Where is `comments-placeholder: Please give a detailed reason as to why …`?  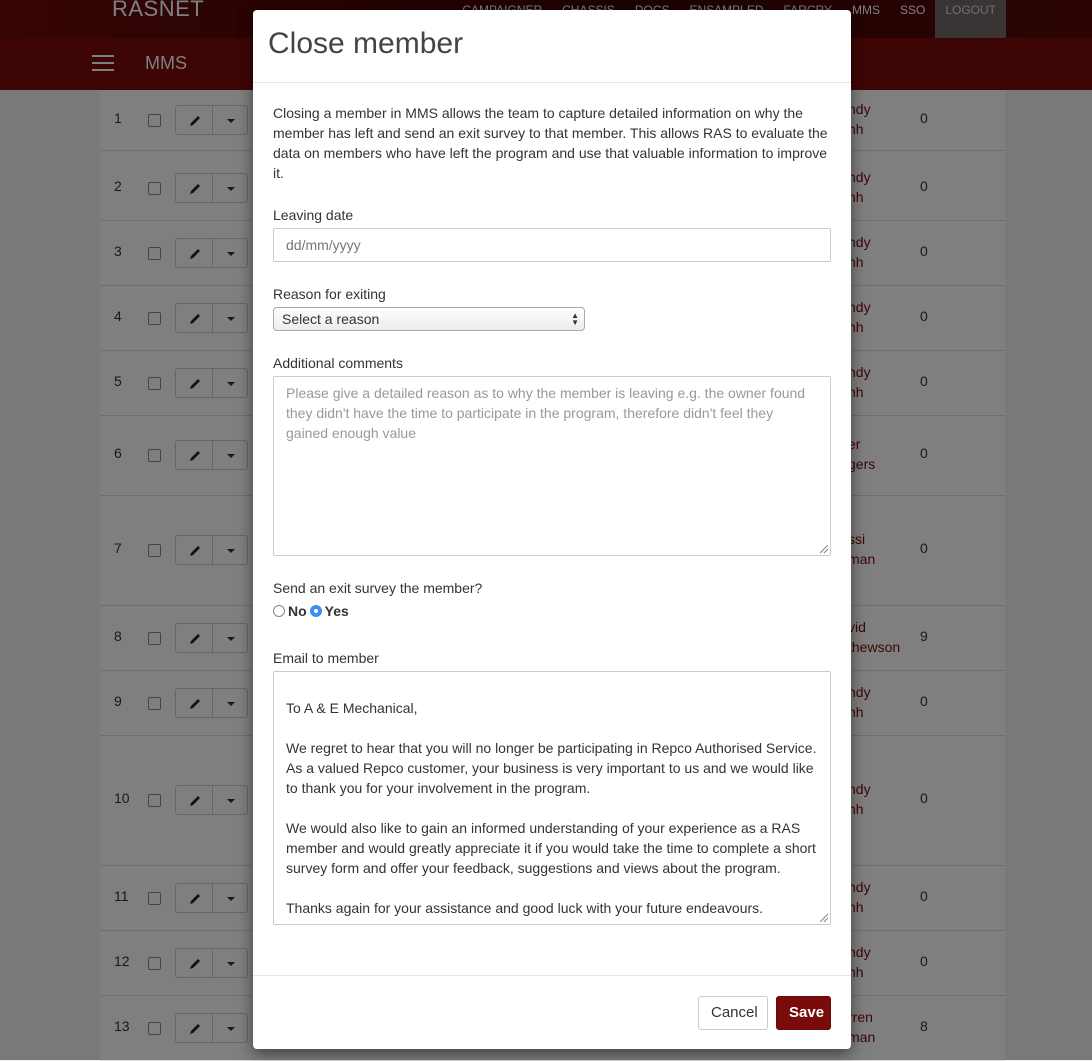 comments-placeholder: Please give a detailed reason as to why … is located at coordinates (546, 413).